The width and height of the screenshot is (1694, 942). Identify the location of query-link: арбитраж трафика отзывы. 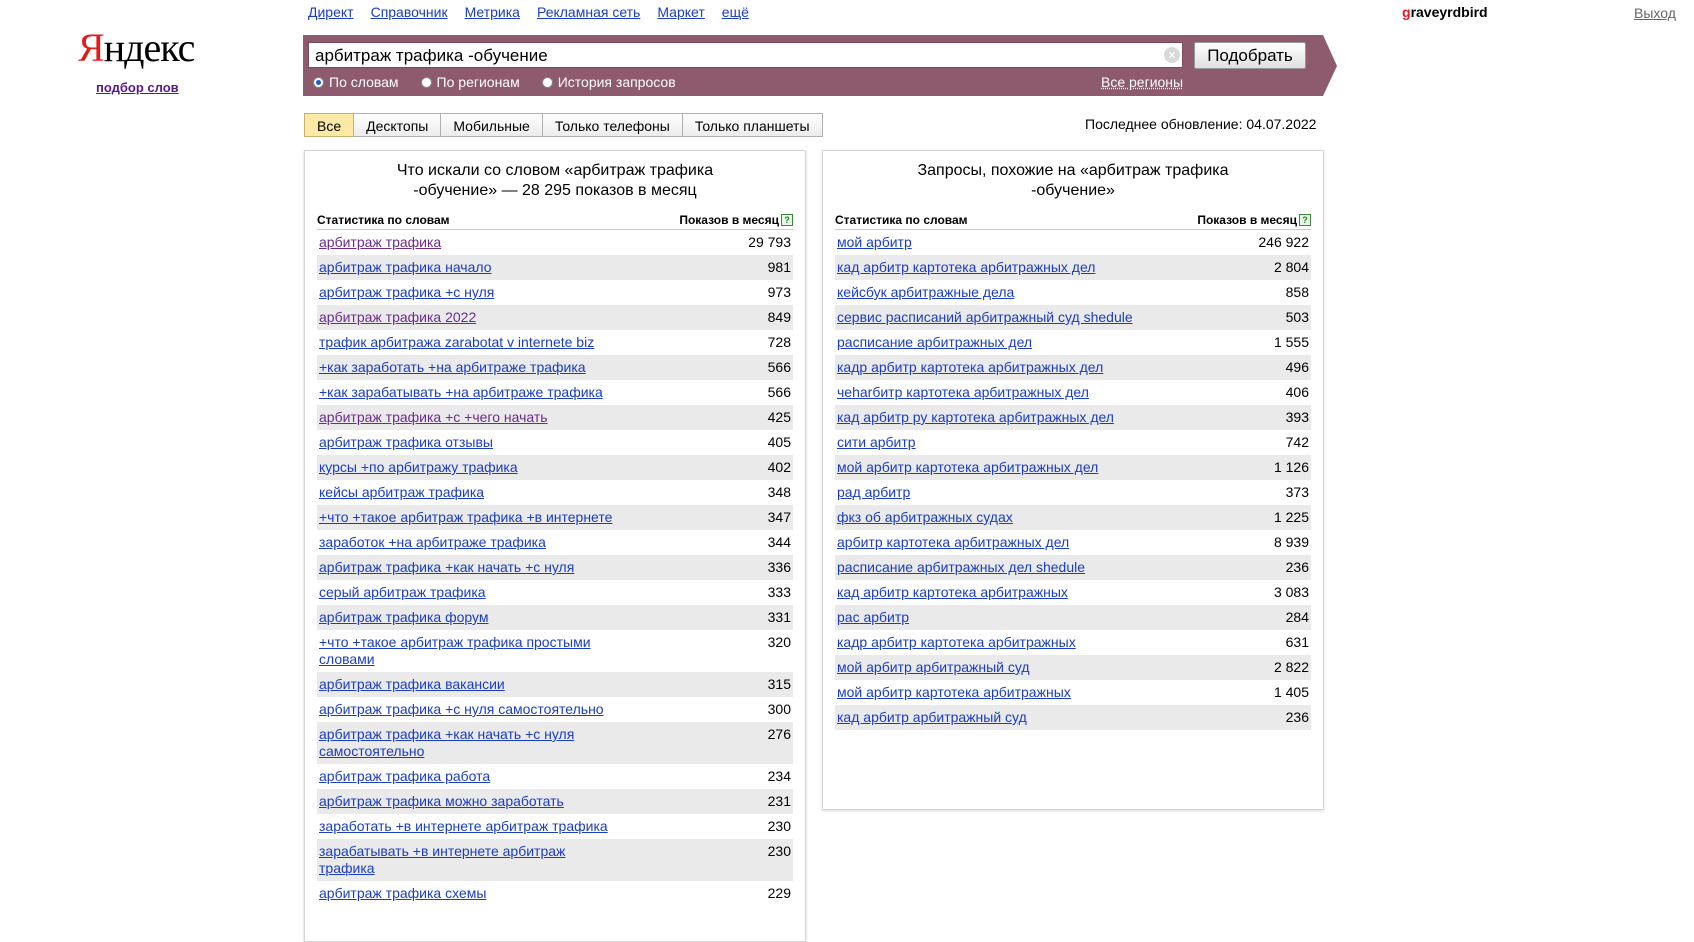
(406, 442).